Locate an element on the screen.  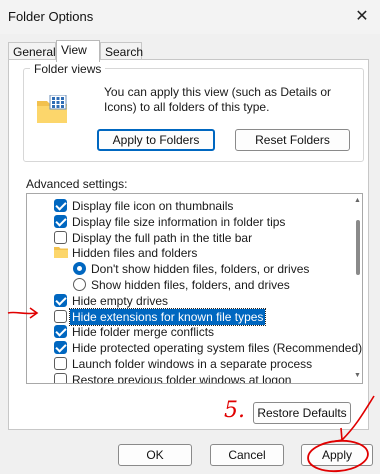
tab-view: View is located at coordinates (78, 51).